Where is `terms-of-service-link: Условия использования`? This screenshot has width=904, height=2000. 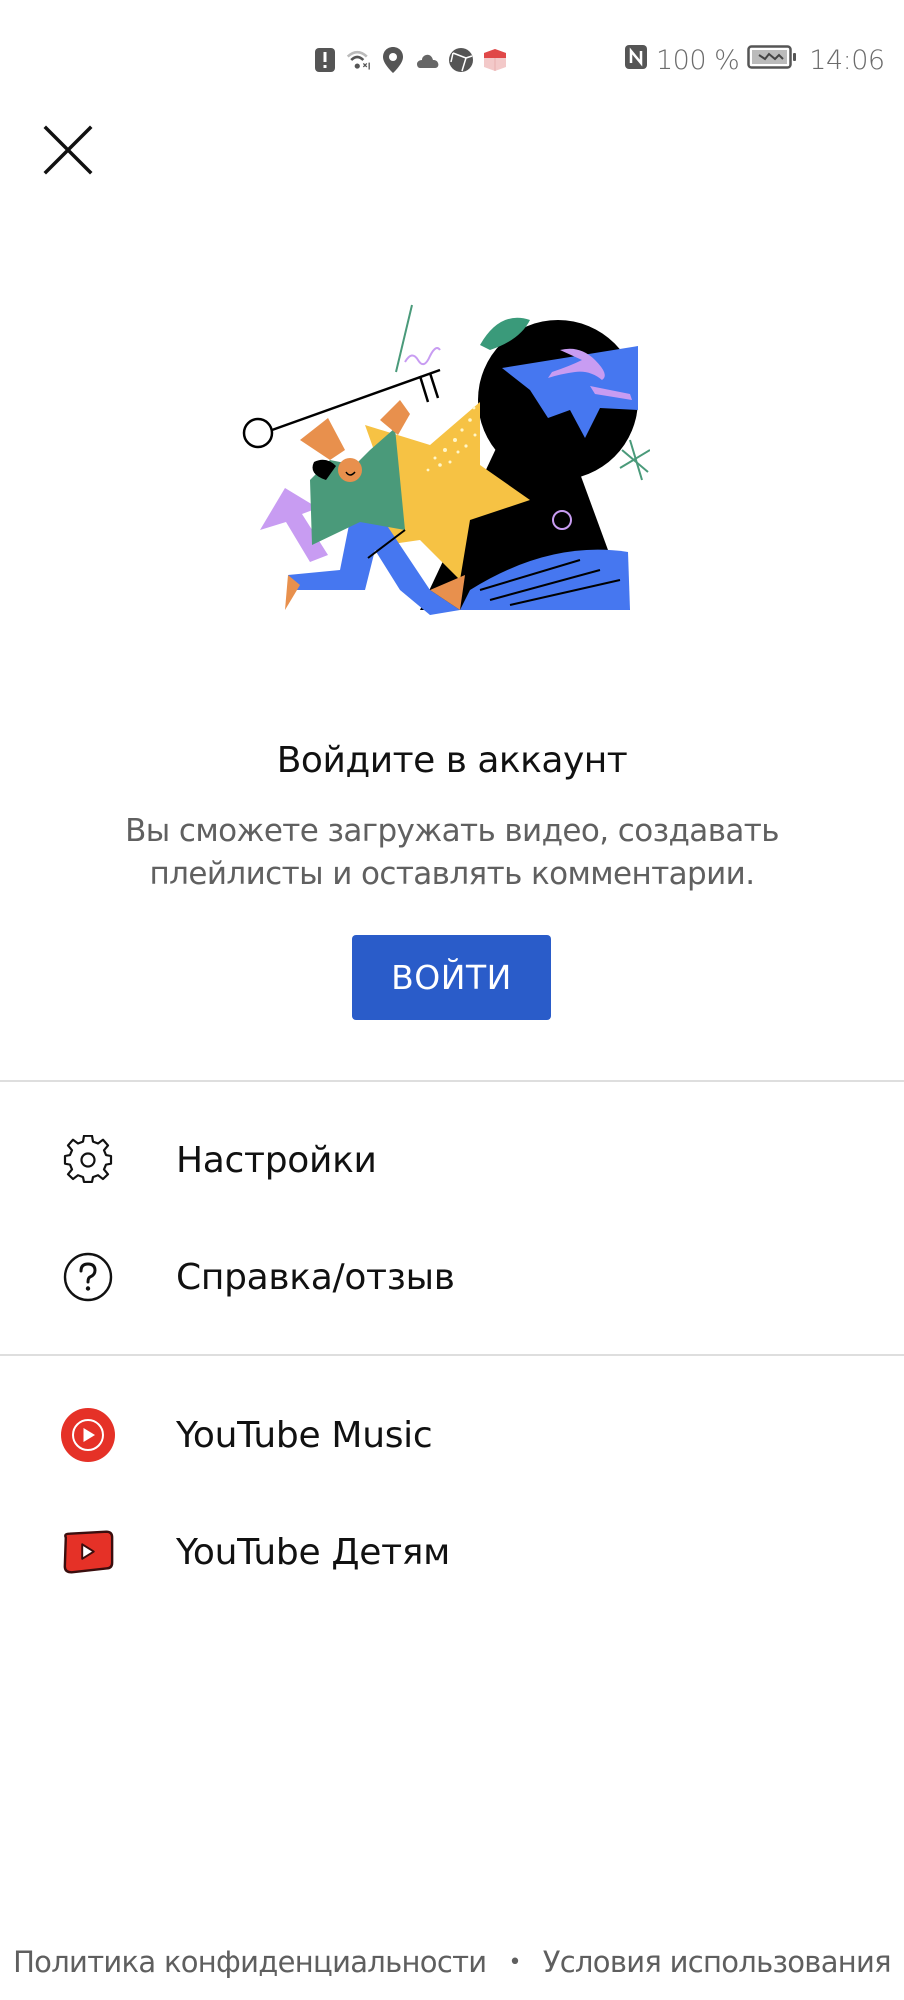 terms-of-service-link: Условия использования is located at coordinates (717, 1962).